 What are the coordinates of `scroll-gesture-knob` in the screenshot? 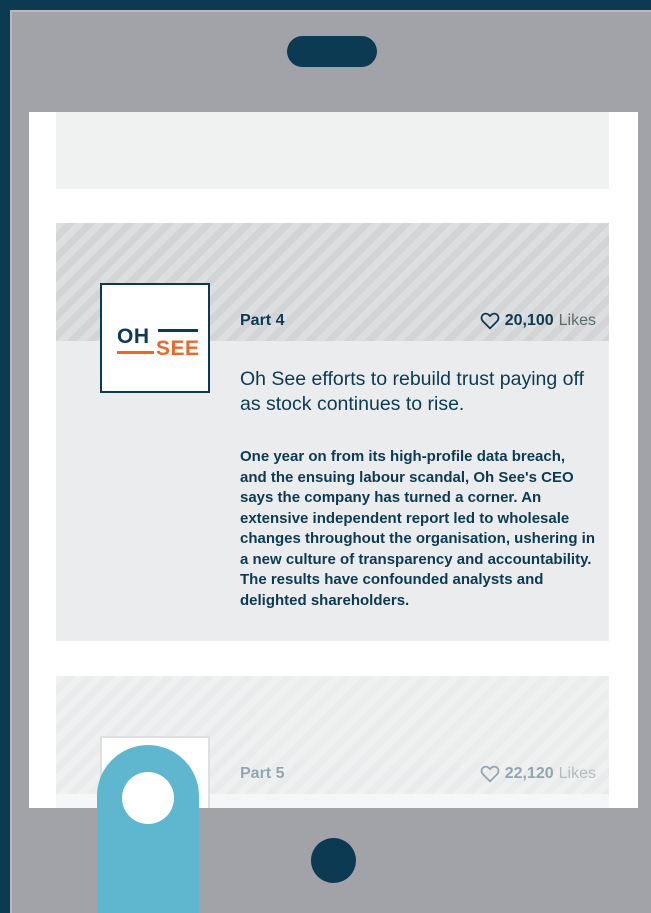 It's located at (148, 798).